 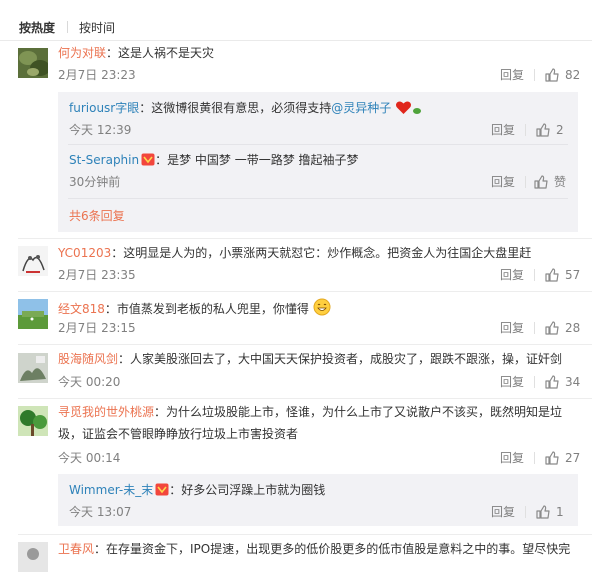 I want to click on like-count: 34, so click(x=573, y=382).